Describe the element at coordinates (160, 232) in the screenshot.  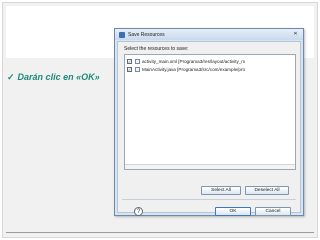
I see `slide-footer-line` at that location.